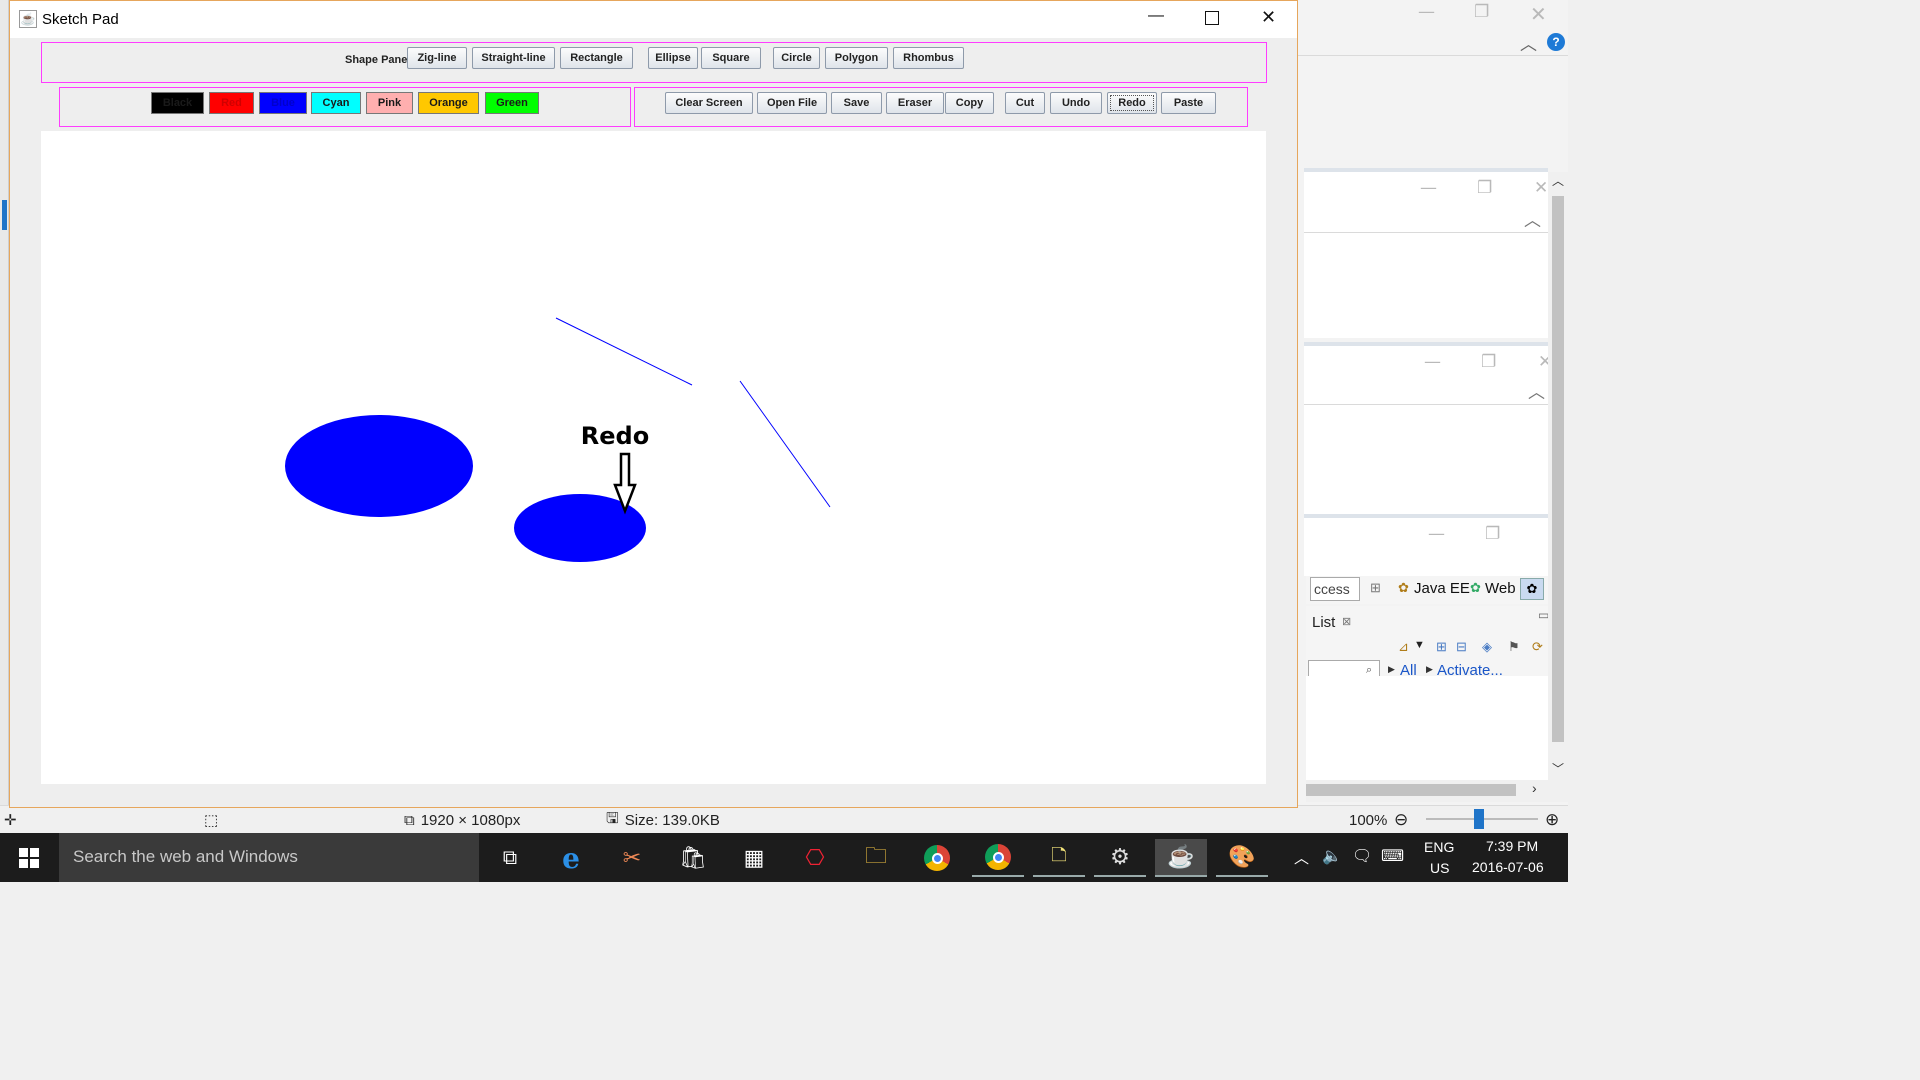 The height and width of the screenshot is (1080, 1920). I want to click on shape-button-circle: Circle, so click(796, 58).